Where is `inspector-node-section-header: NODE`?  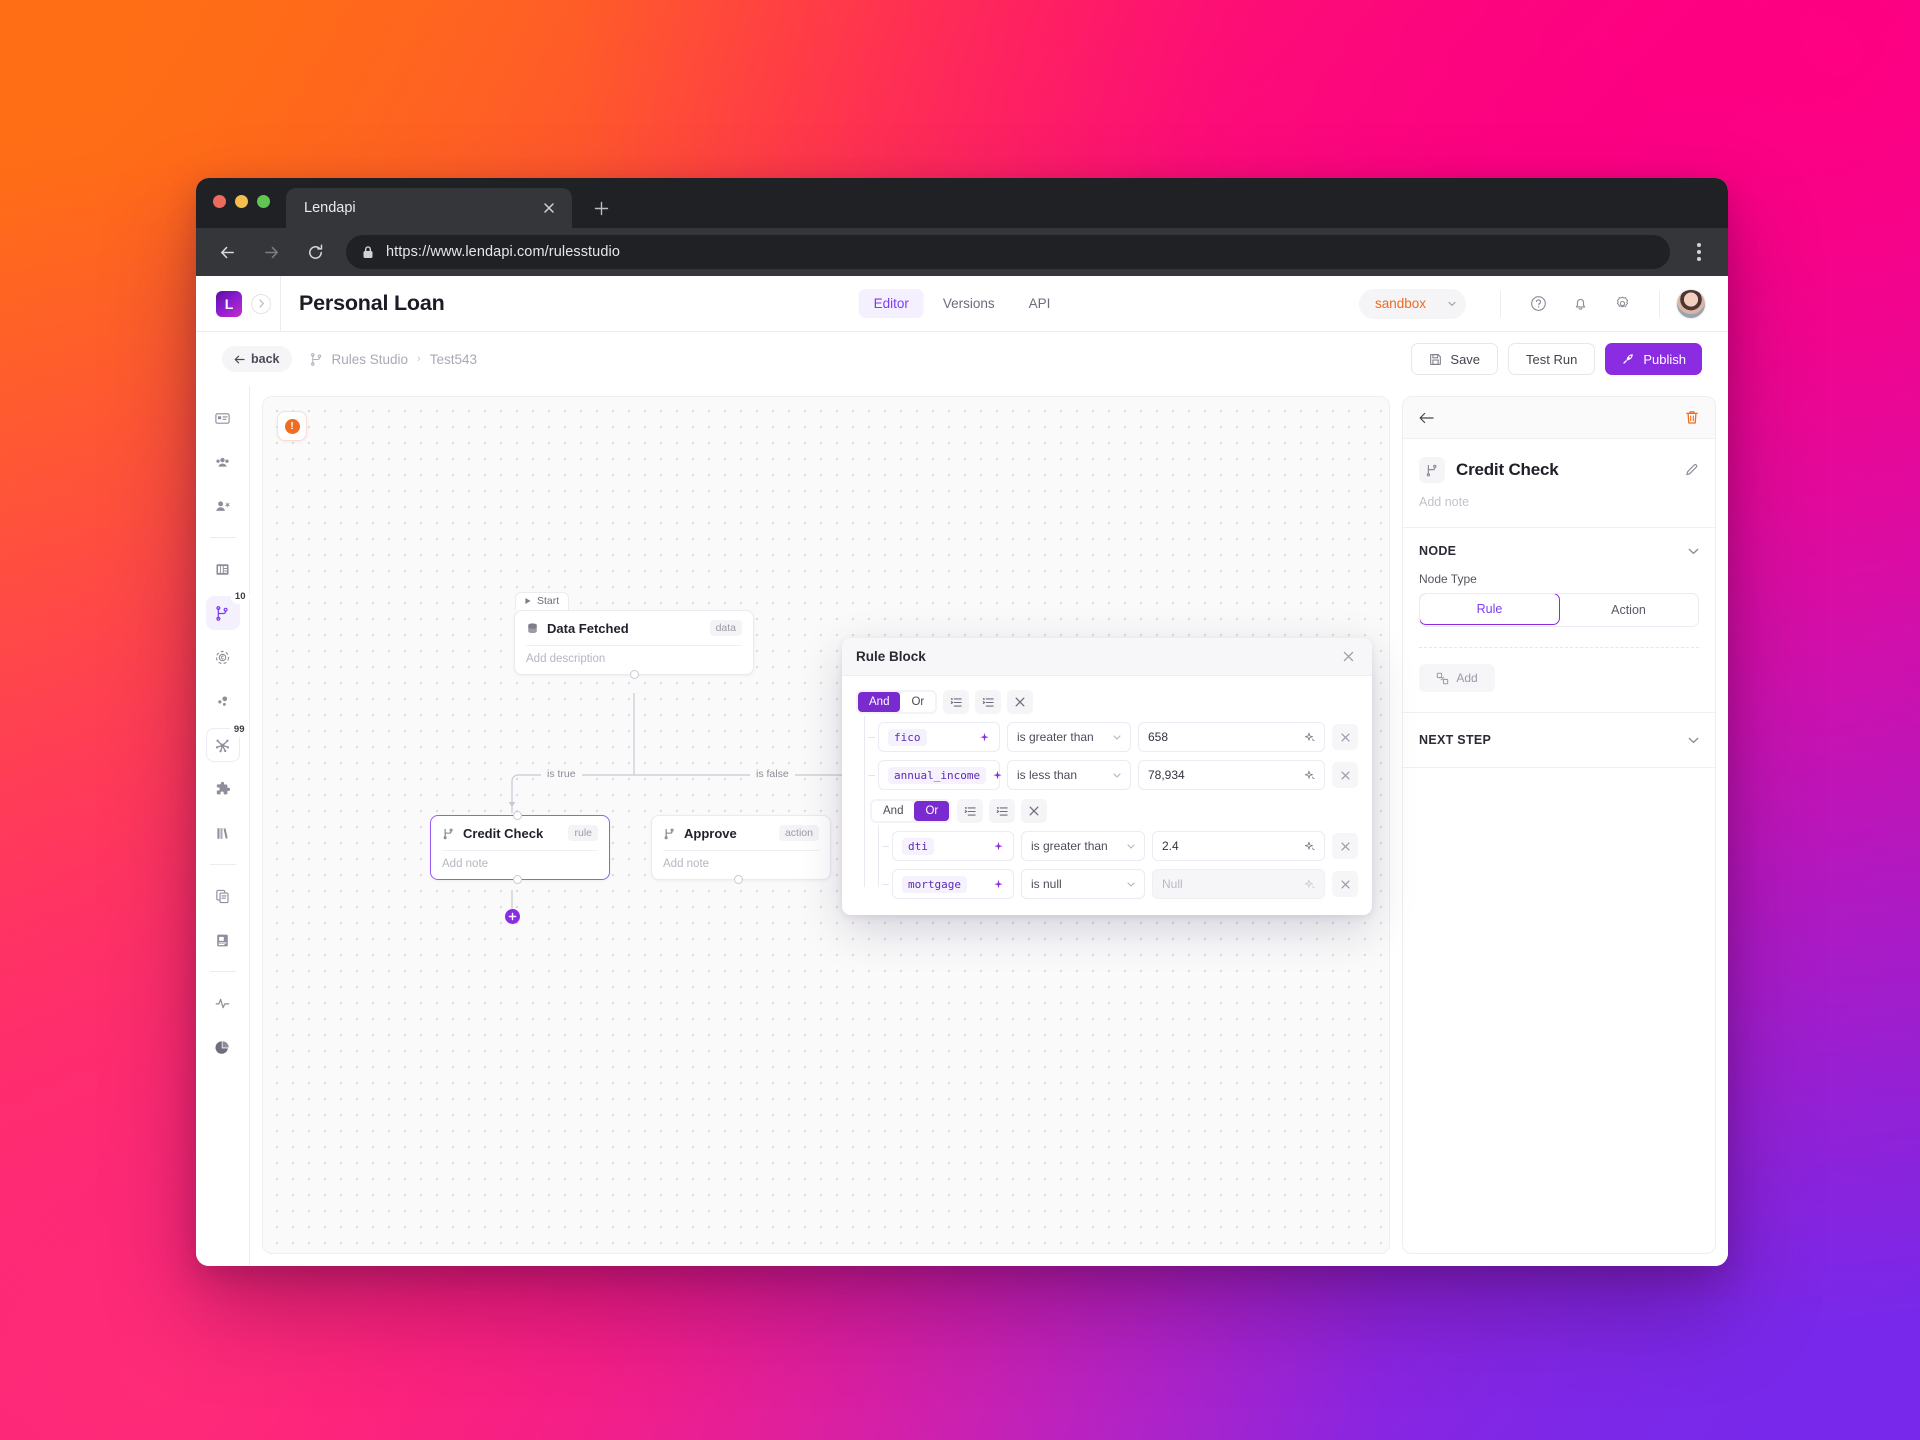
inspector-node-section-header: NODE is located at coordinates (1559, 543).